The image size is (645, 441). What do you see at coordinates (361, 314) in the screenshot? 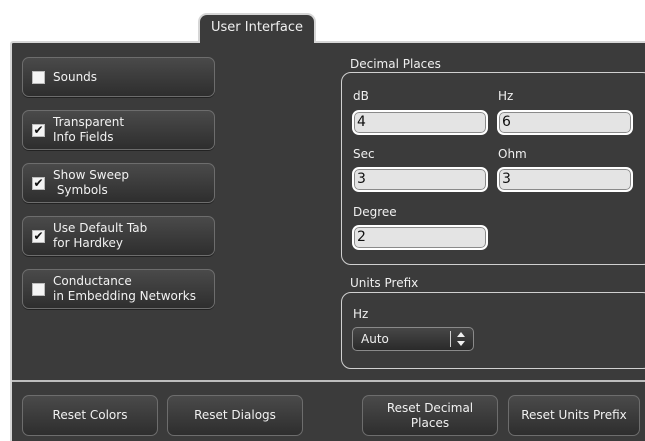
I see `units-hz-label: Hz` at bounding box center [361, 314].